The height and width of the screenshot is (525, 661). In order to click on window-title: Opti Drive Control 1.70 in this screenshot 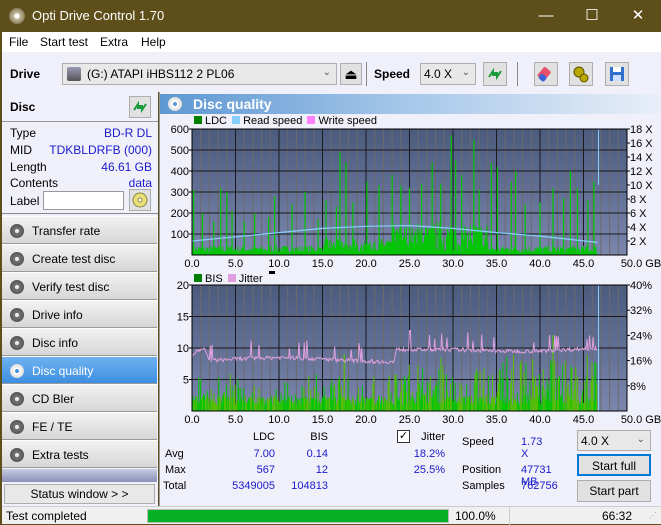, I will do `click(98, 15)`.